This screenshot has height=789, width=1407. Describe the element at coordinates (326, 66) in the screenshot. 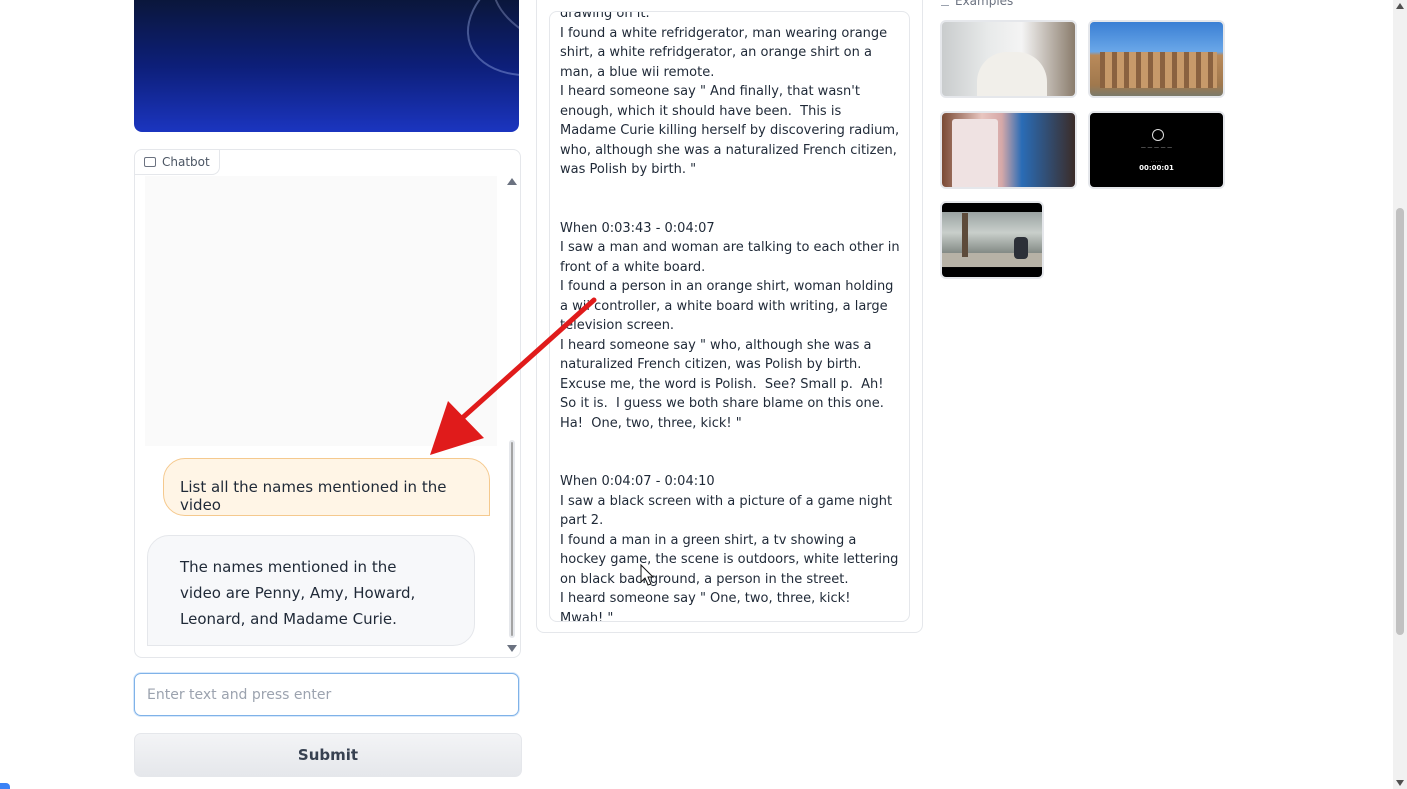

I see `video-preview` at that location.